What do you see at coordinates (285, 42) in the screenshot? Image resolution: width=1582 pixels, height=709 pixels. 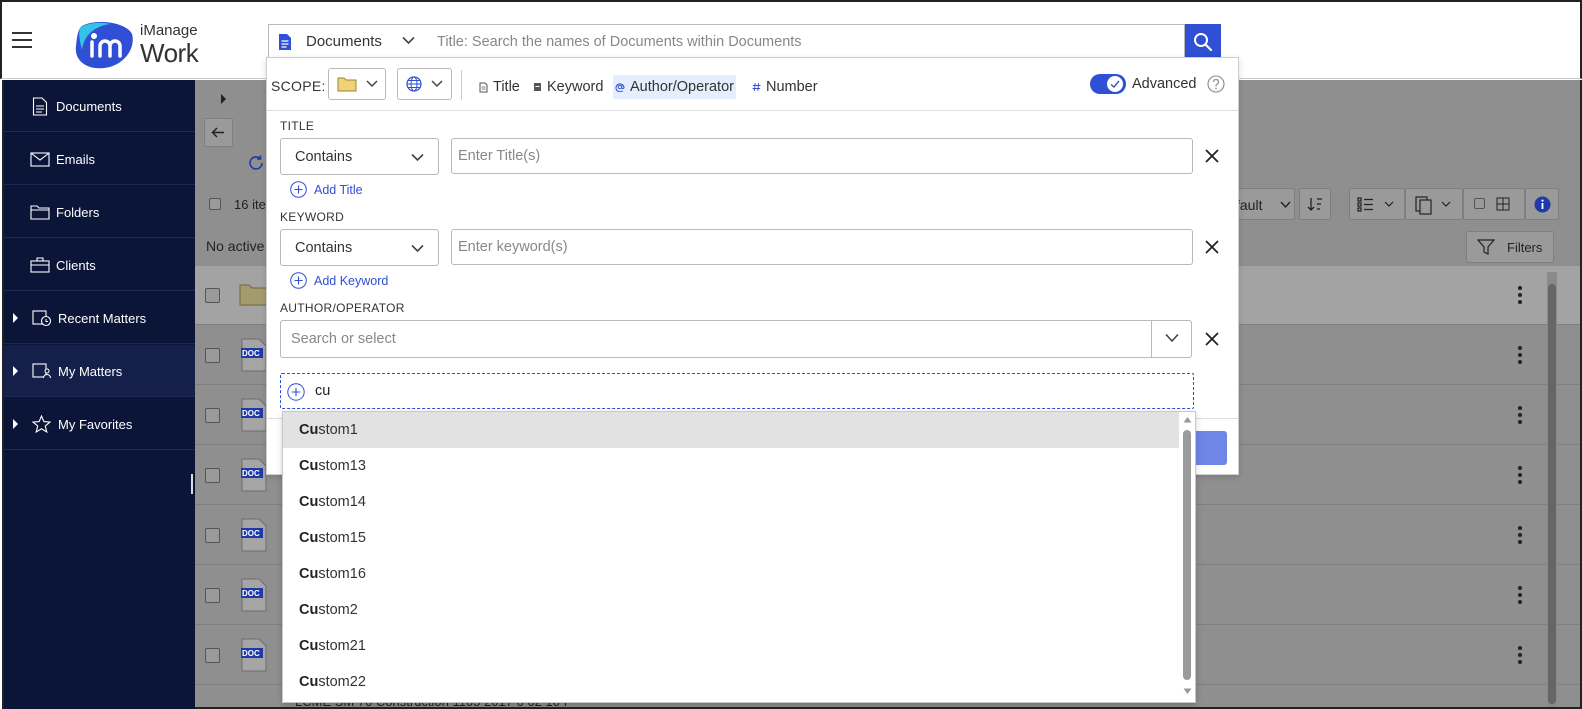 I see `document-icon` at bounding box center [285, 42].